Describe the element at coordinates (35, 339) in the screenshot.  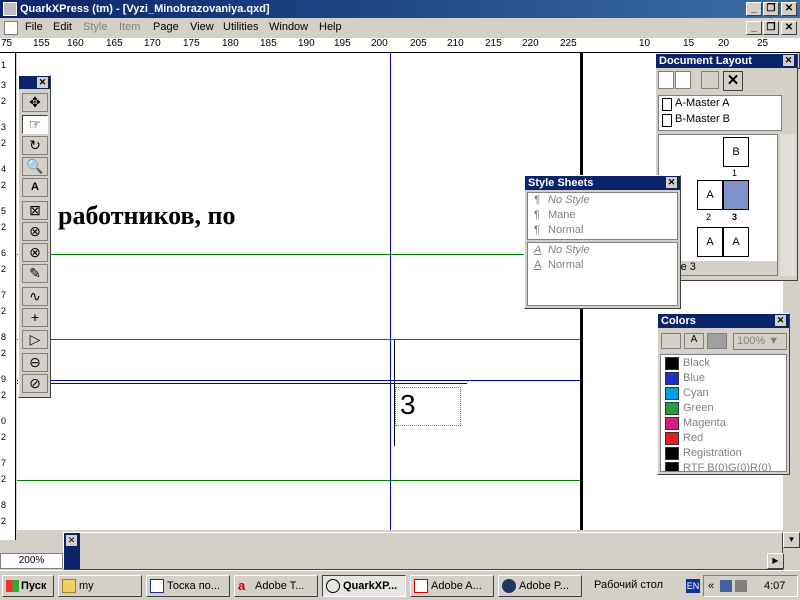
I see `text-path-tool-icon: ▷` at that location.